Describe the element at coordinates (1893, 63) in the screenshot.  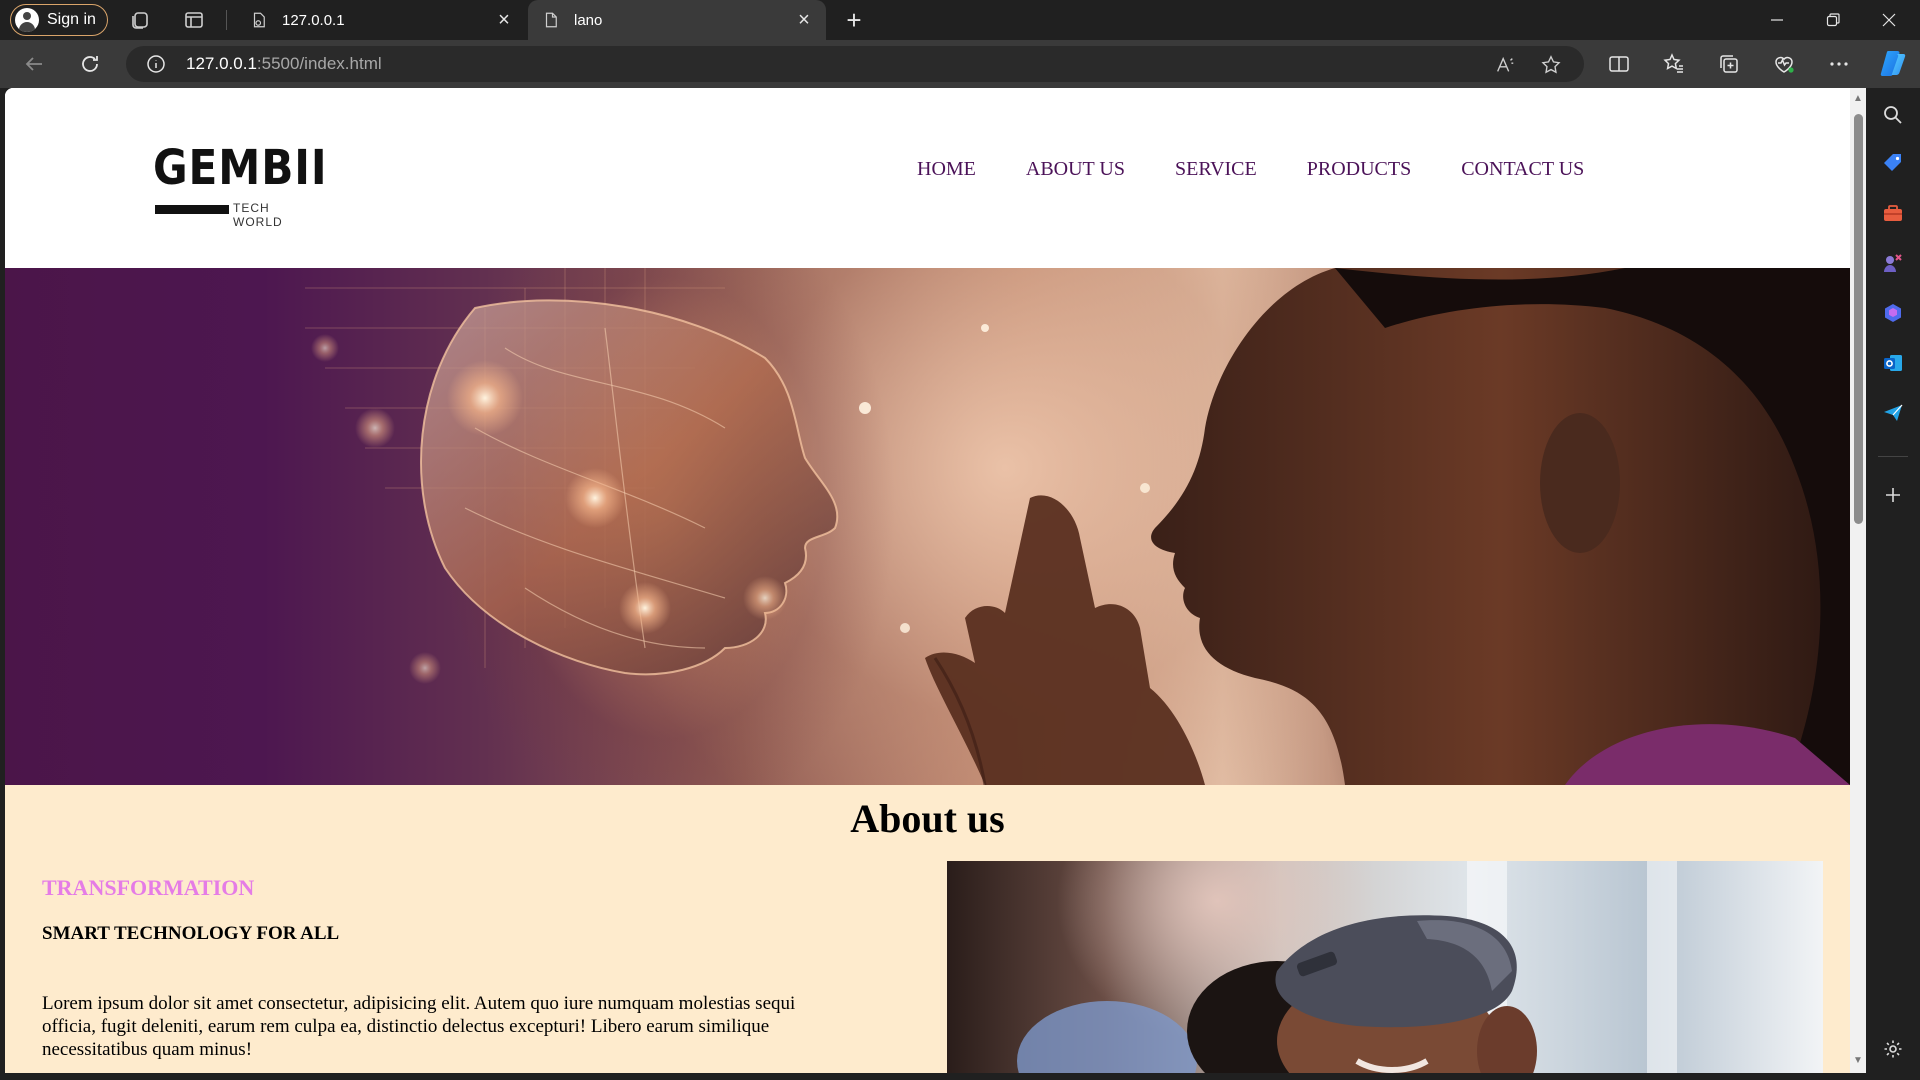
I see `copilot-icon` at that location.